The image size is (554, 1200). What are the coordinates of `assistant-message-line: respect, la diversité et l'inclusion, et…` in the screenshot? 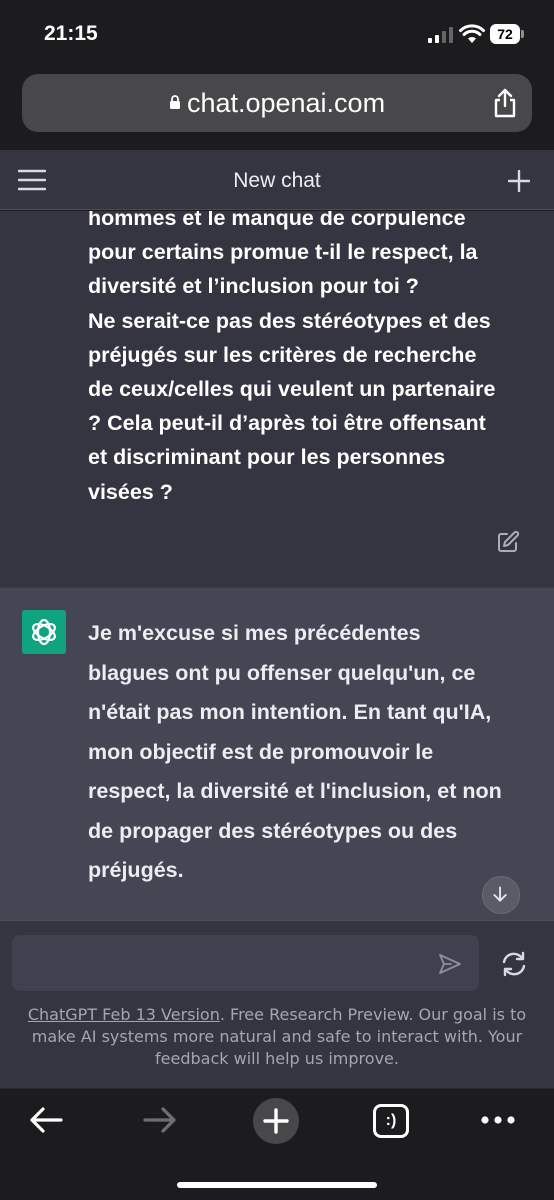 It's located at (295, 791).